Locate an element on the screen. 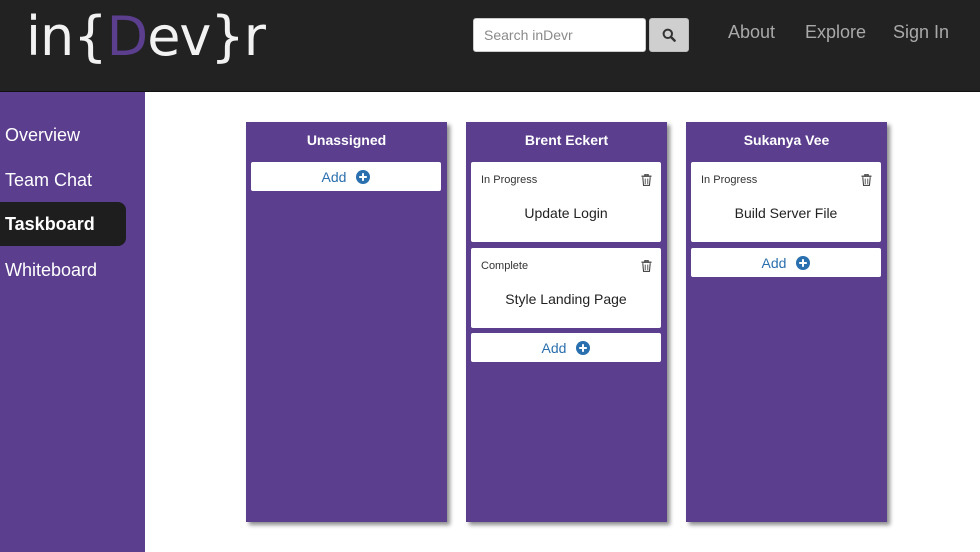 This screenshot has height=552, width=980. logo: in{Dev}r is located at coordinates (146, 39).